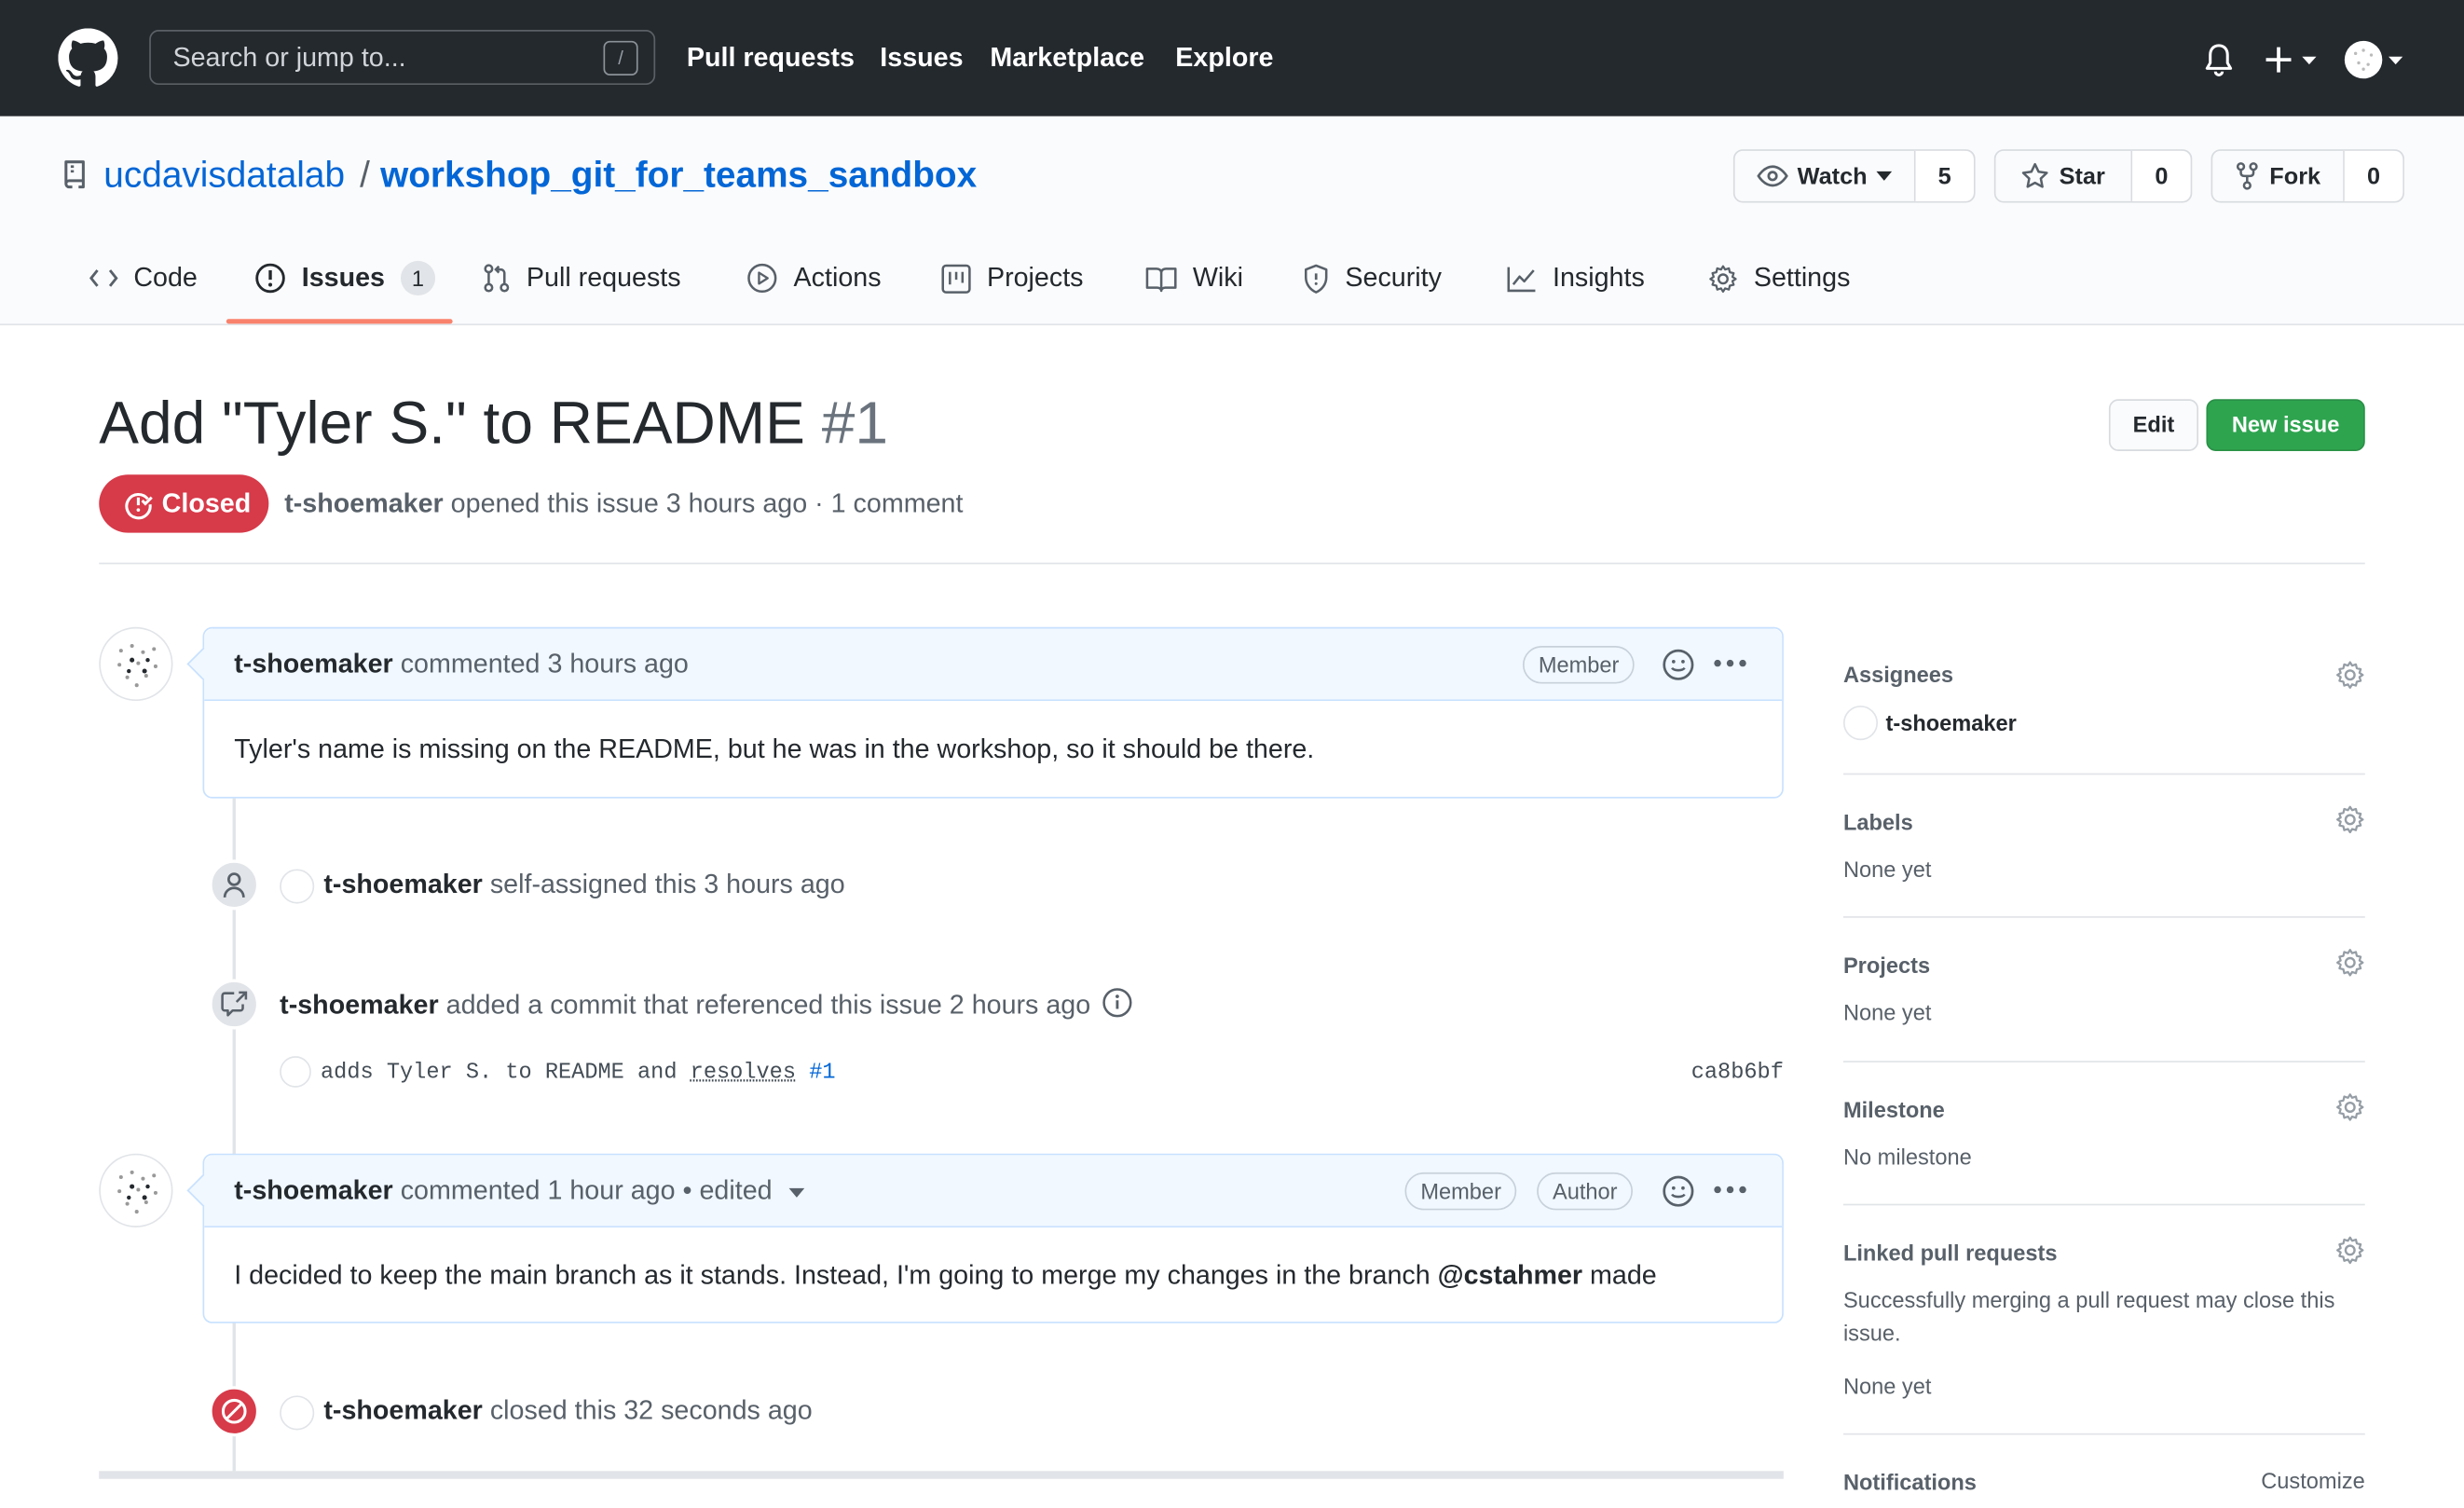  I want to click on tab-settings: Settings, so click(1779, 278).